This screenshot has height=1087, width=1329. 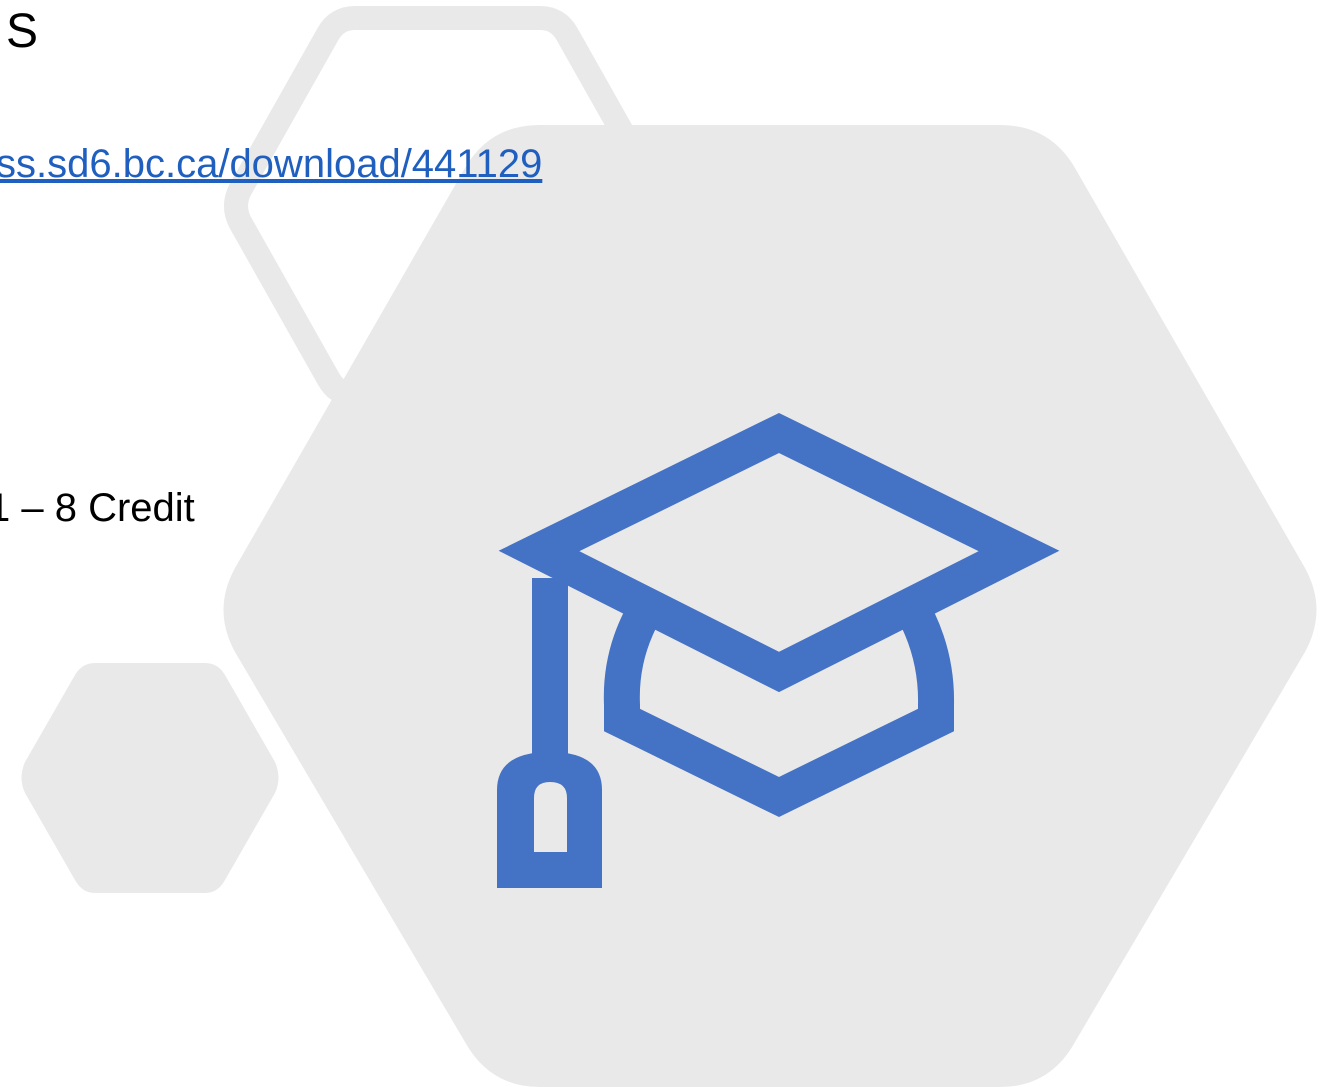 I want to click on credit-text: 1 – 8 Credit, so click(x=97, y=508).